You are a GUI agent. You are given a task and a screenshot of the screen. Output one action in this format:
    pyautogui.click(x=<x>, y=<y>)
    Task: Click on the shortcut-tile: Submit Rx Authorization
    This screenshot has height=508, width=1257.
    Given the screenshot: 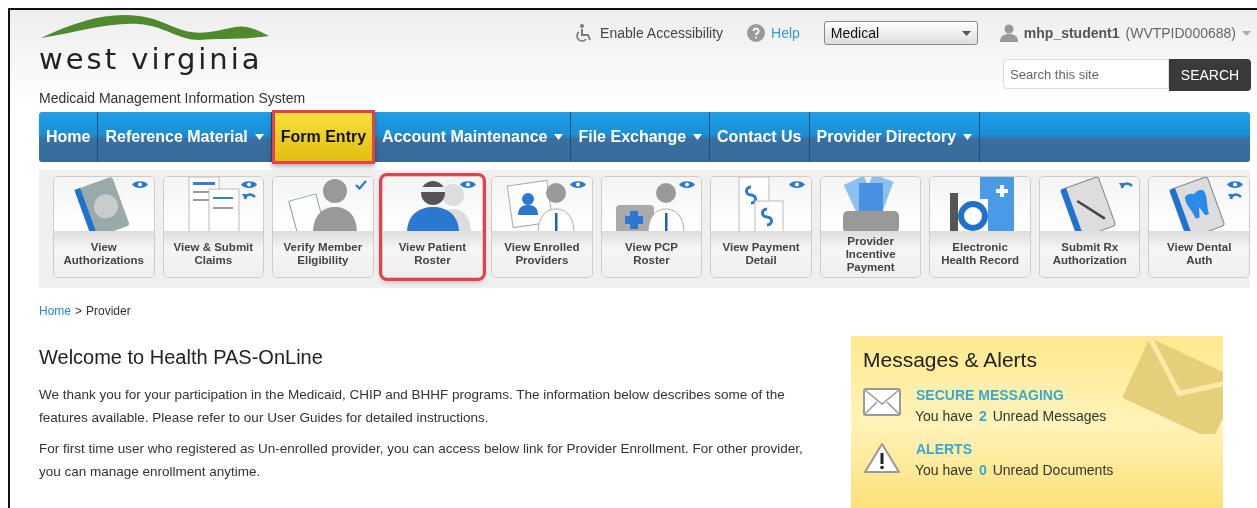 What is the action you would take?
    pyautogui.click(x=1089, y=227)
    